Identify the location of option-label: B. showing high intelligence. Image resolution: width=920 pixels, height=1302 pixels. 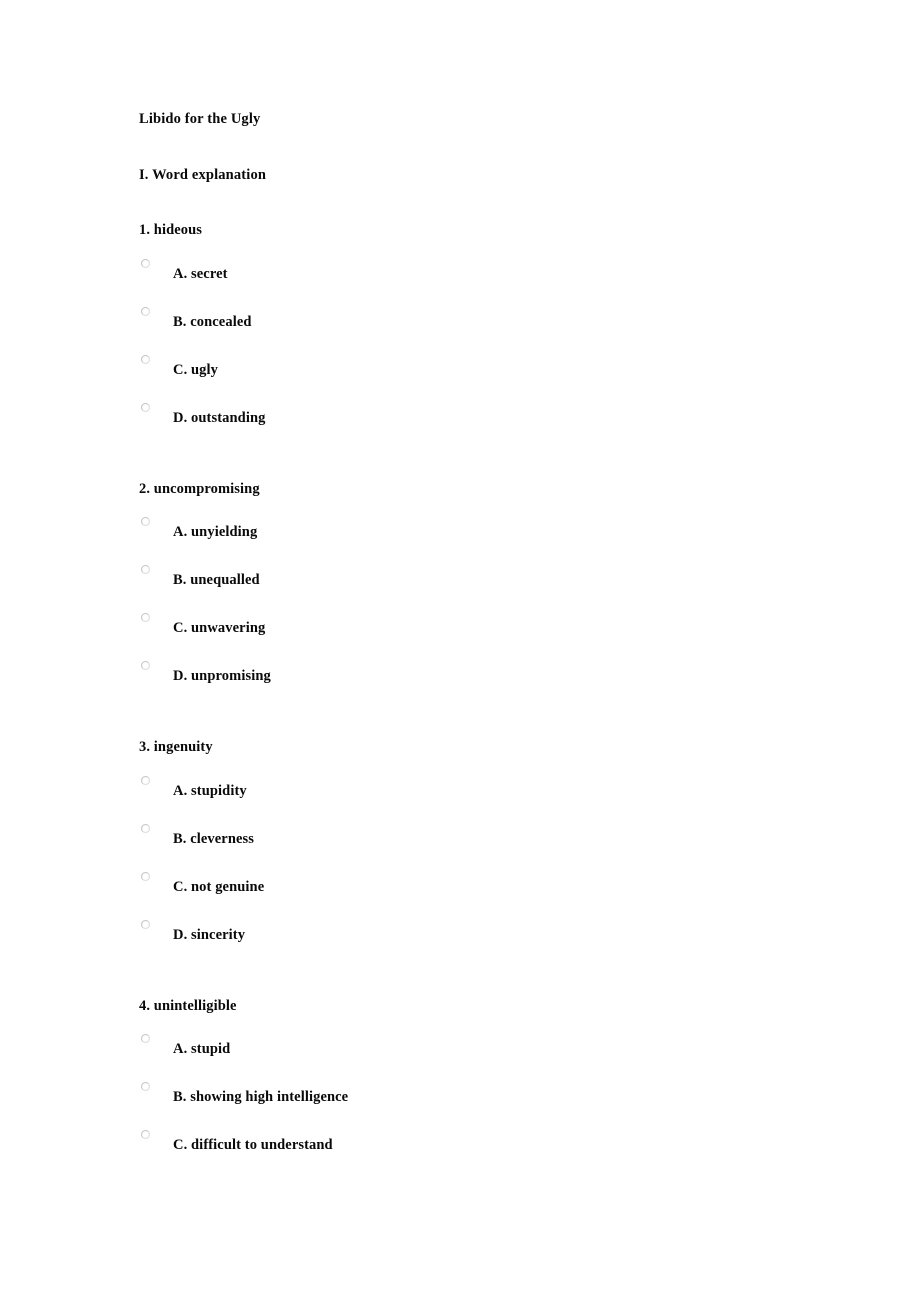
(260, 1097).